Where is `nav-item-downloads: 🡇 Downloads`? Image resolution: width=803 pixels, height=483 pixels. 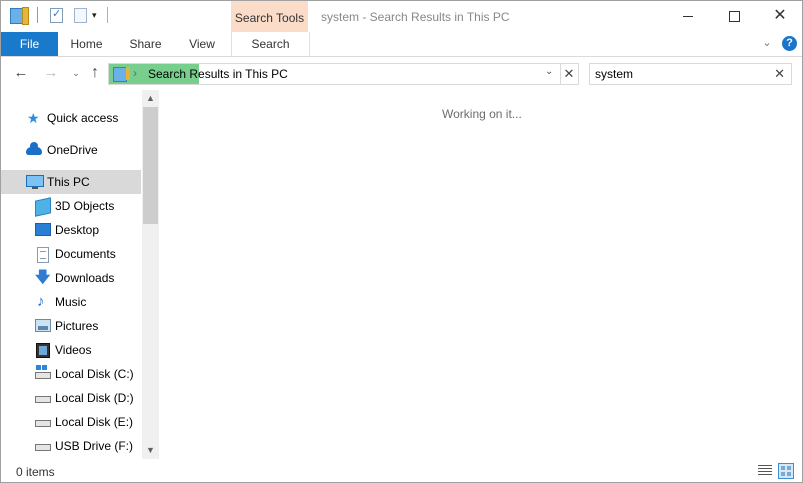 nav-item-downloads: 🡇 Downloads is located at coordinates (71, 278).